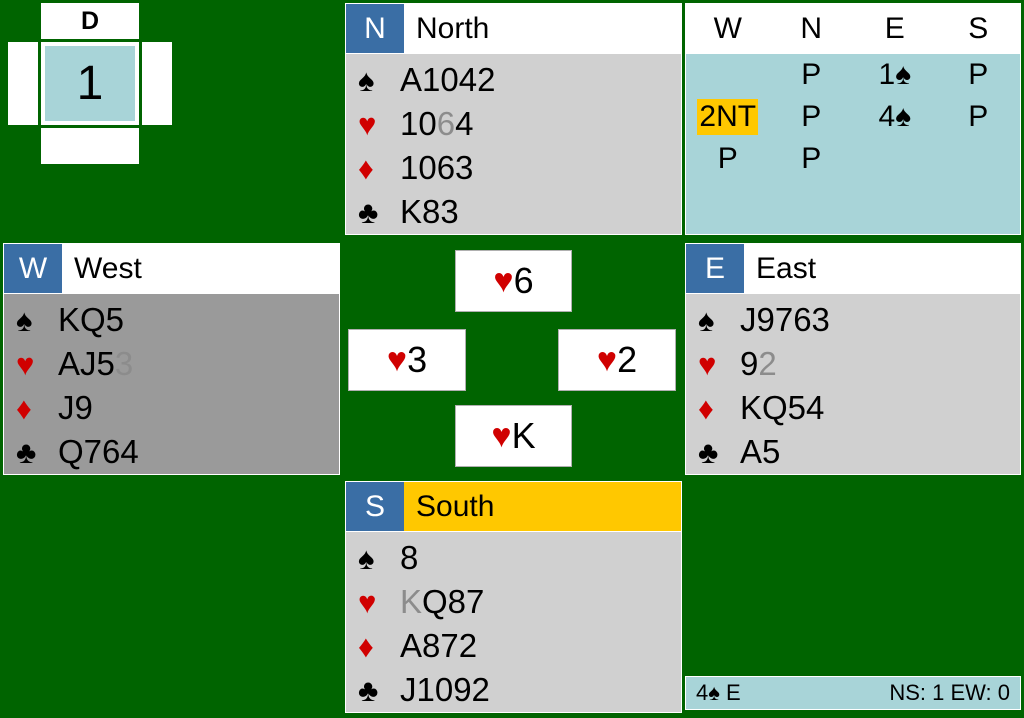 The image size is (1024, 718). I want to click on suit-cards-east-3: A5, so click(760, 452).